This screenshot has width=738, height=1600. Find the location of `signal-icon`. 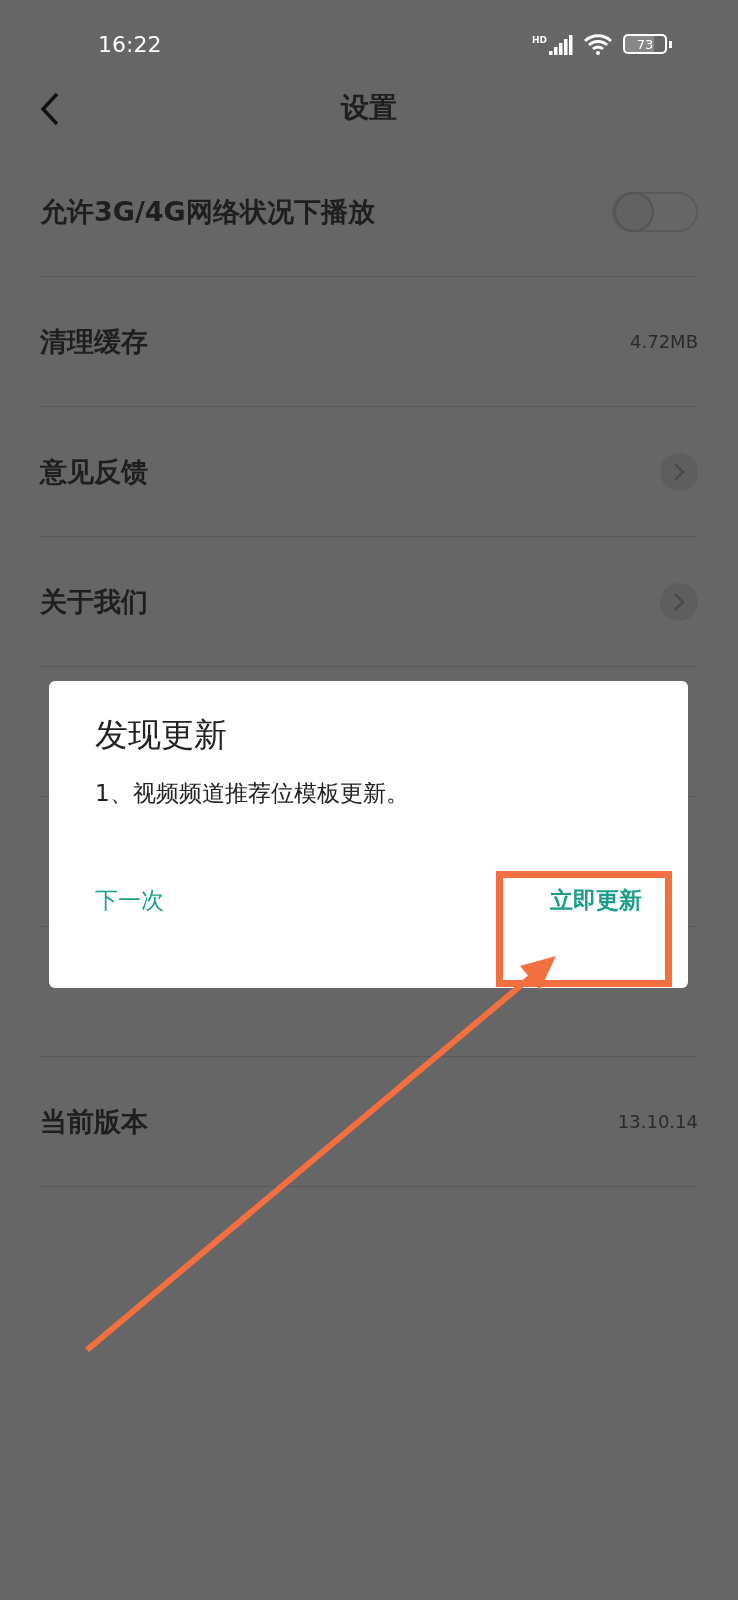

signal-icon is located at coordinates (561, 44).